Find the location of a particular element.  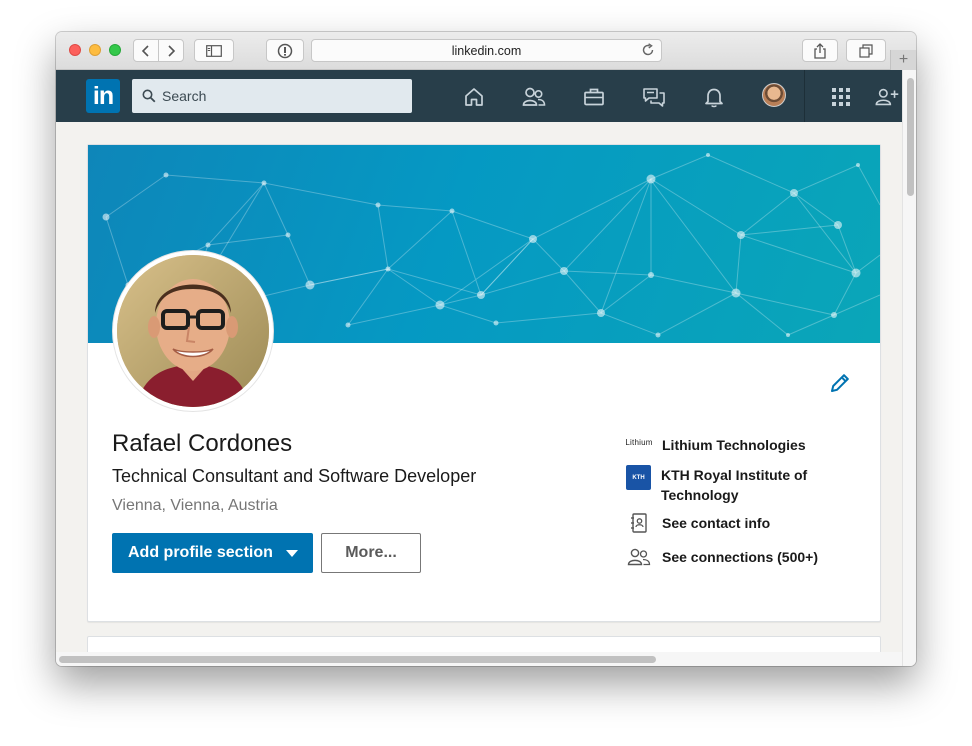

zoom-window-button is located at coordinates (115, 50).